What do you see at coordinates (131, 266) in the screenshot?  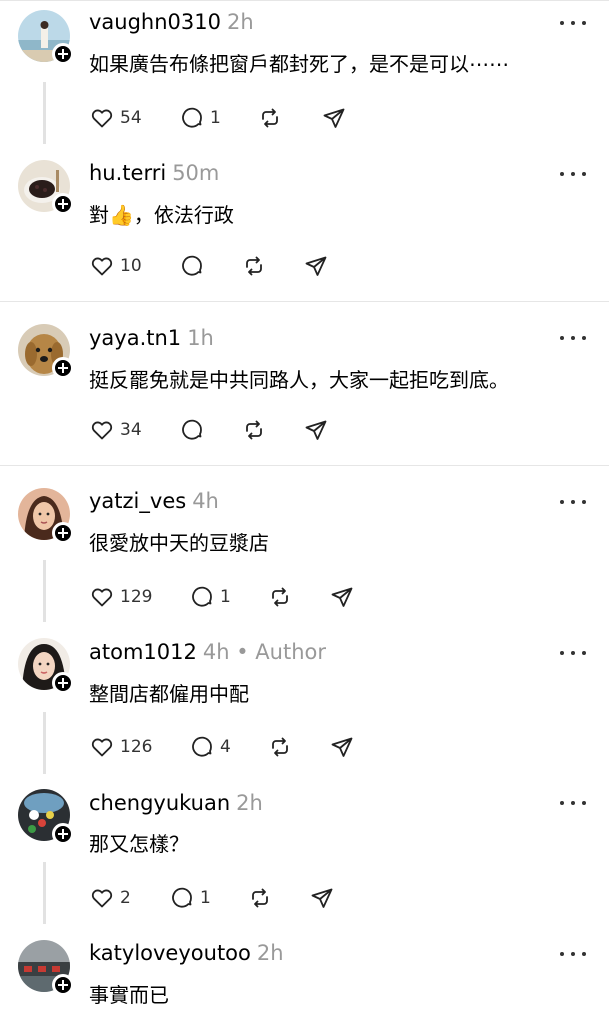 I see `like-count: 10` at bounding box center [131, 266].